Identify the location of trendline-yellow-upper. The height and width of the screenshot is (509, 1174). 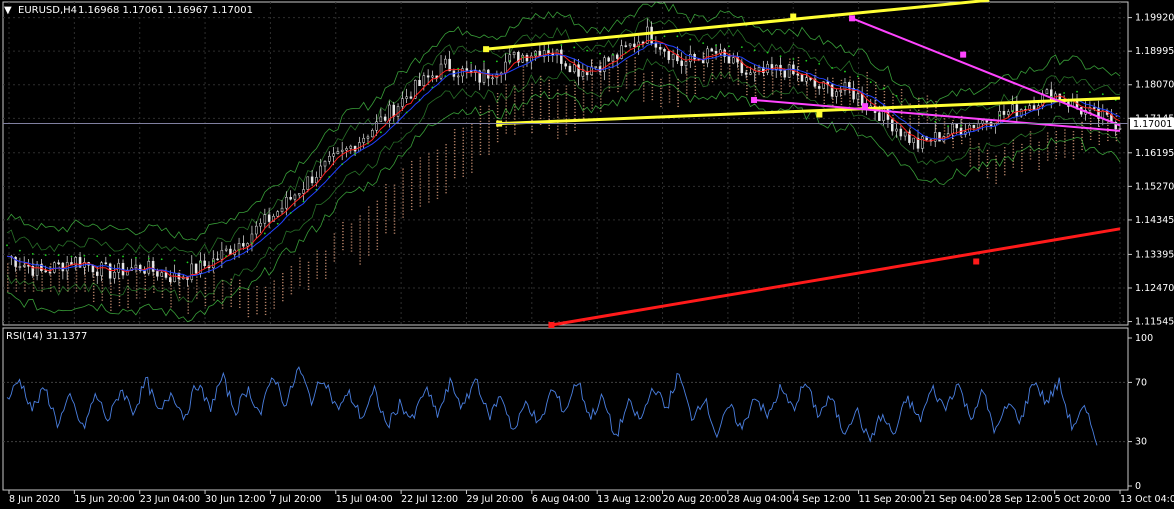
(737, 25).